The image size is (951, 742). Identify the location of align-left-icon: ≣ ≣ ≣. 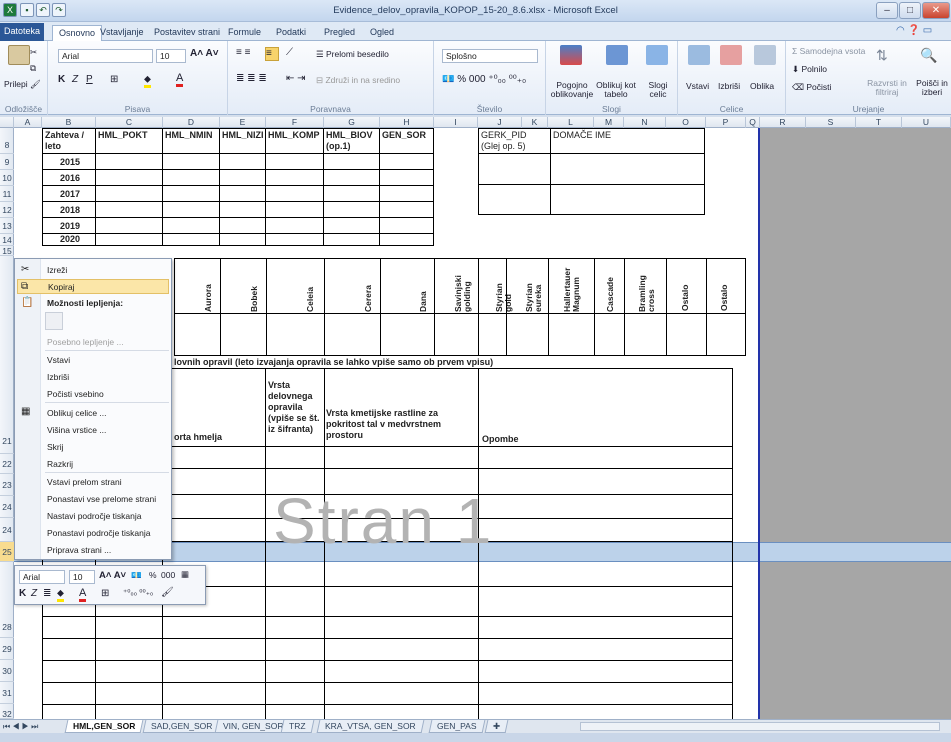
(251, 78).